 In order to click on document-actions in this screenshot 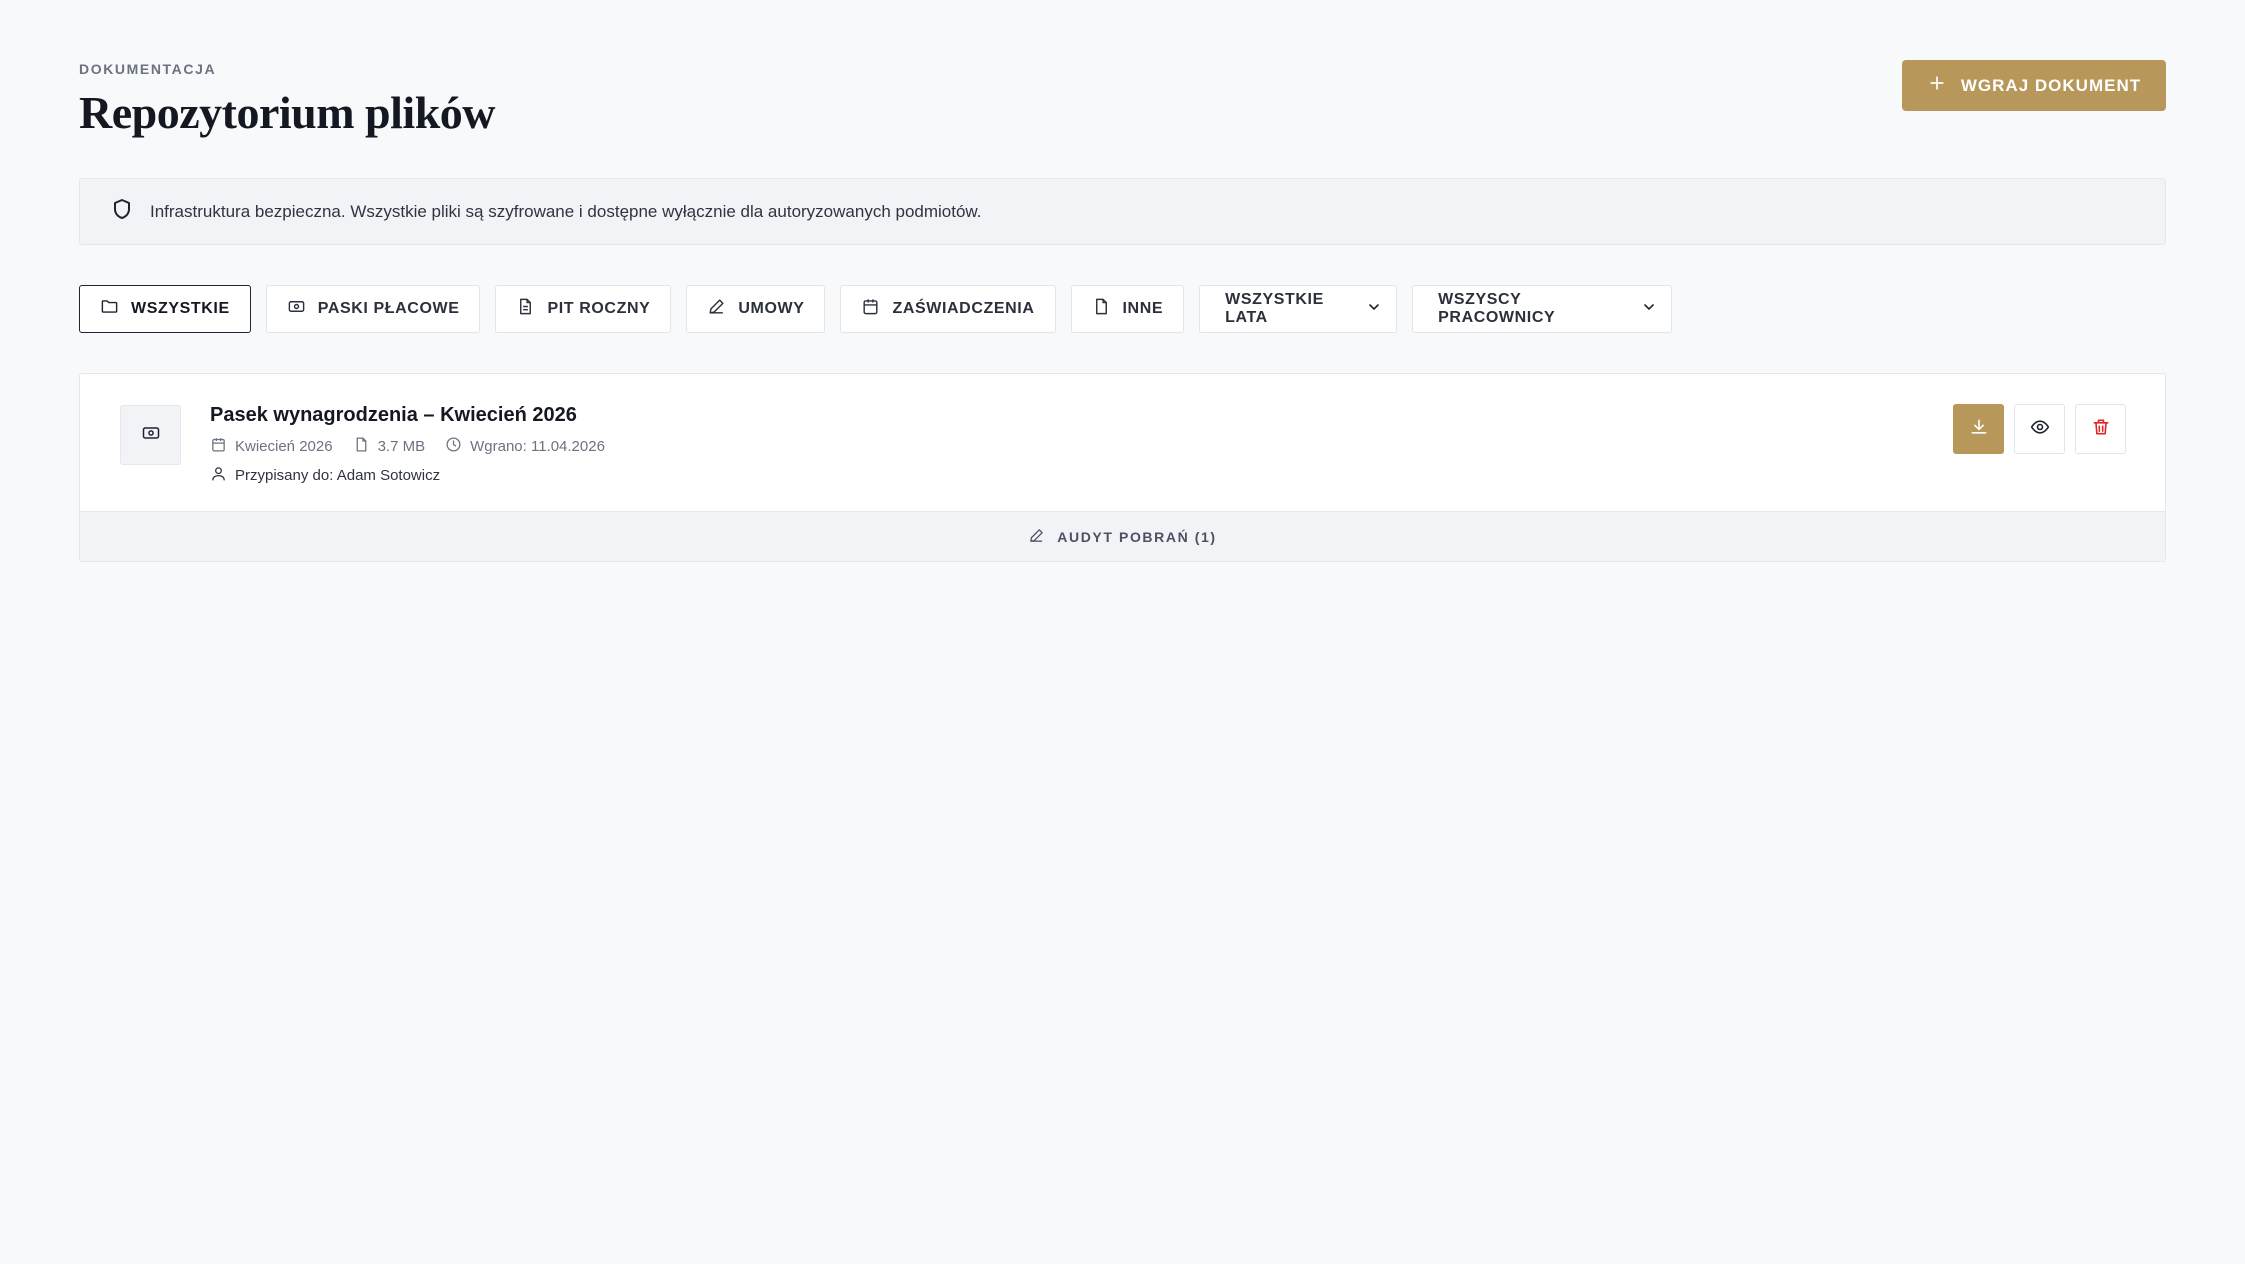, I will do `click(2039, 429)`.